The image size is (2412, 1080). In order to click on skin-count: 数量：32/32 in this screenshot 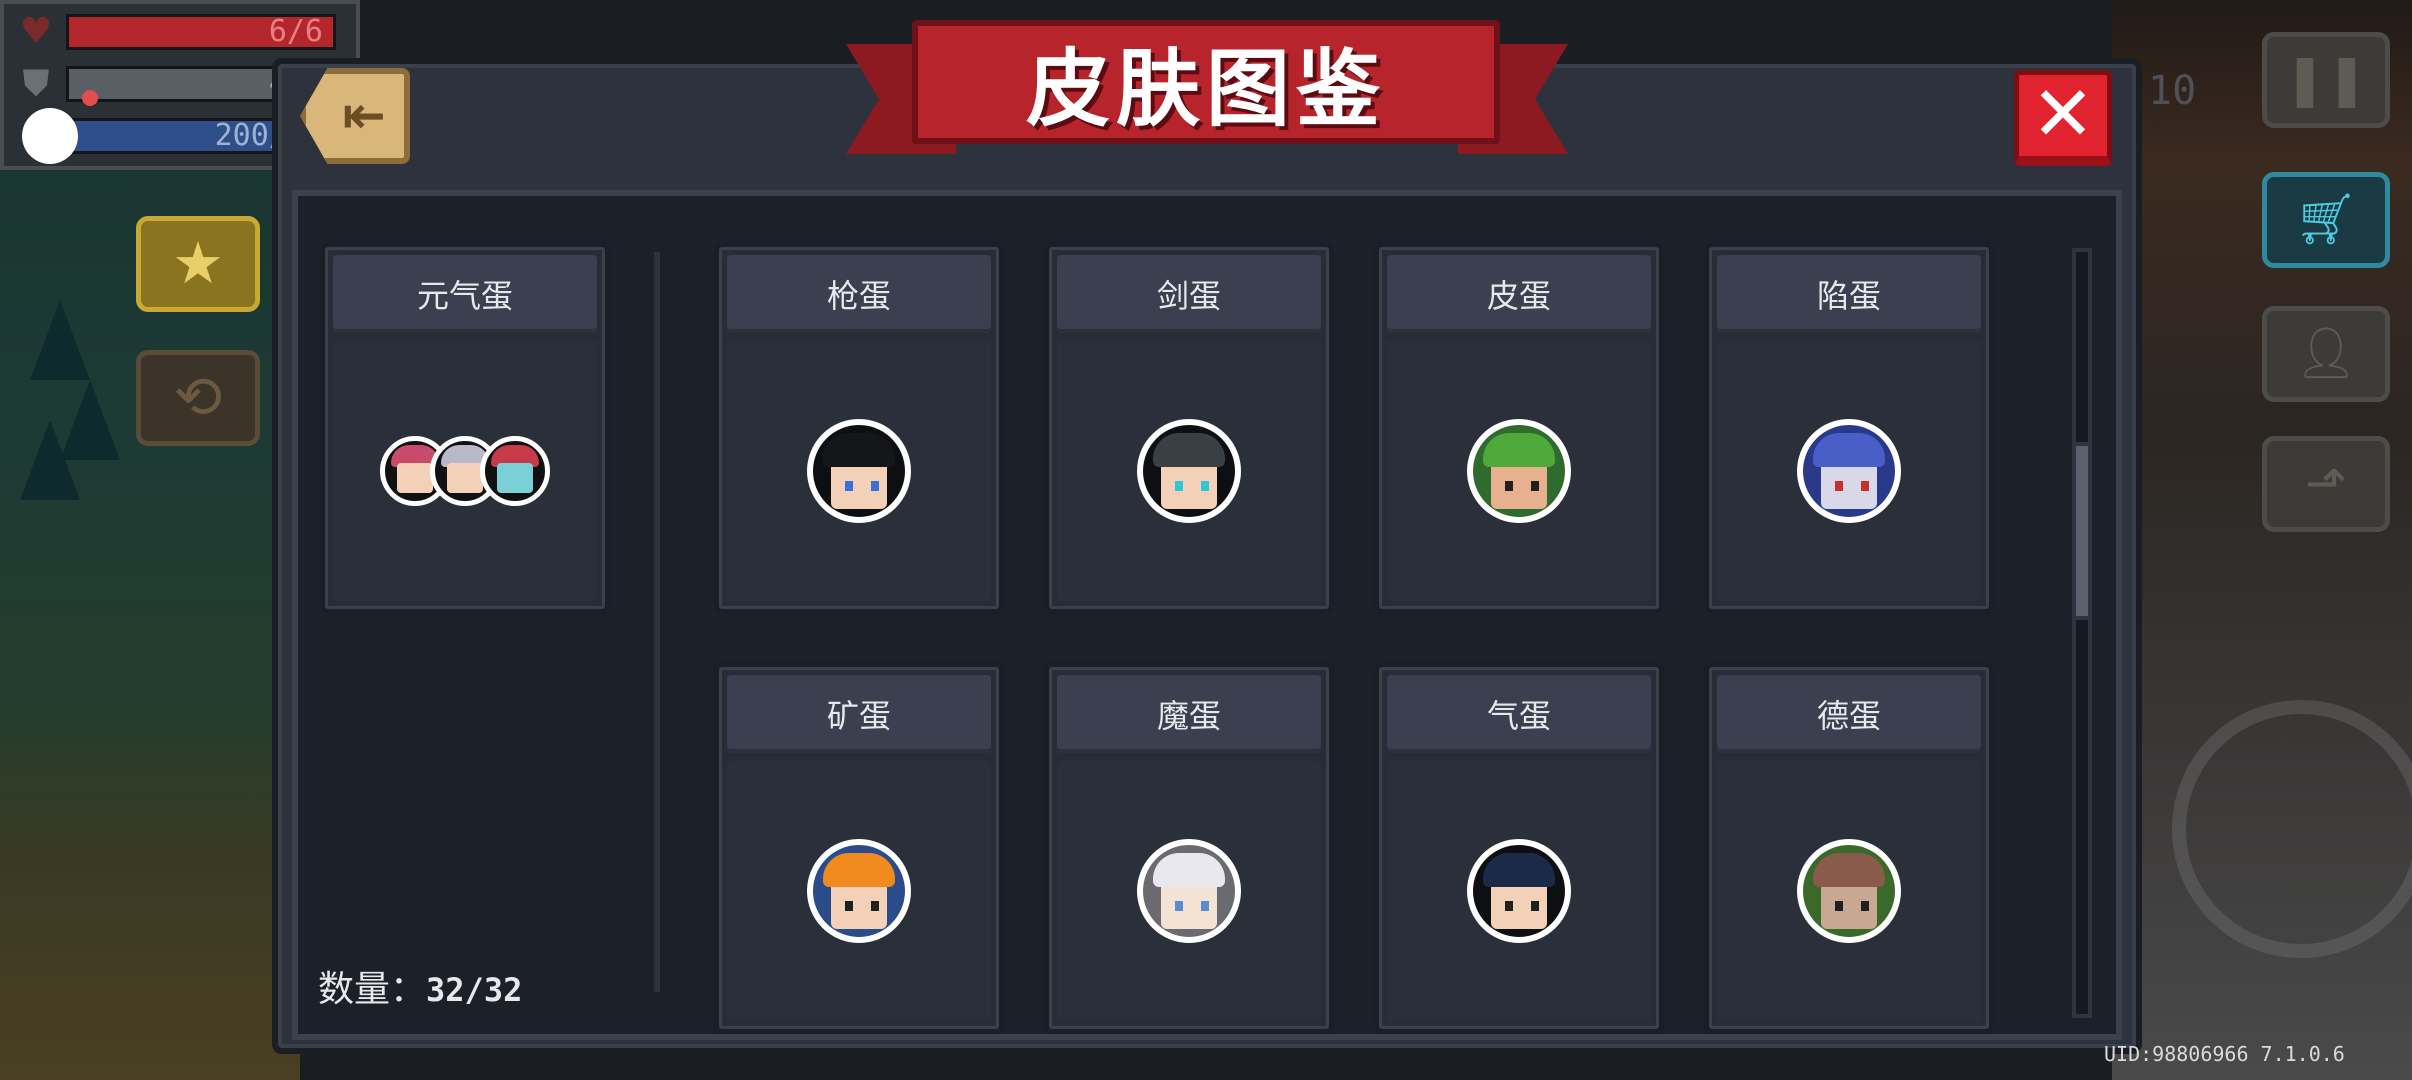, I will do `click(420, 986)`.